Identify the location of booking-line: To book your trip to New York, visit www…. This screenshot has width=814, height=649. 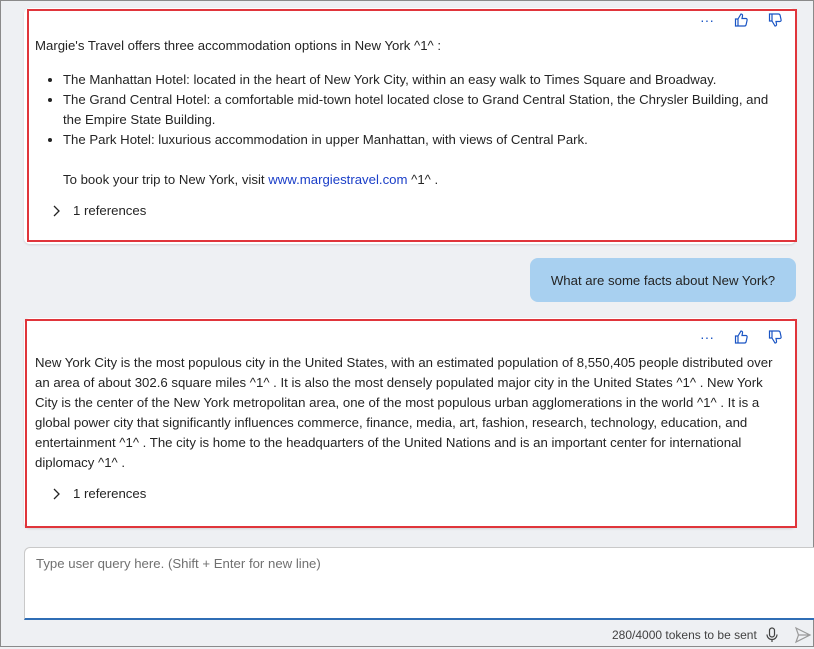
(425, 180).